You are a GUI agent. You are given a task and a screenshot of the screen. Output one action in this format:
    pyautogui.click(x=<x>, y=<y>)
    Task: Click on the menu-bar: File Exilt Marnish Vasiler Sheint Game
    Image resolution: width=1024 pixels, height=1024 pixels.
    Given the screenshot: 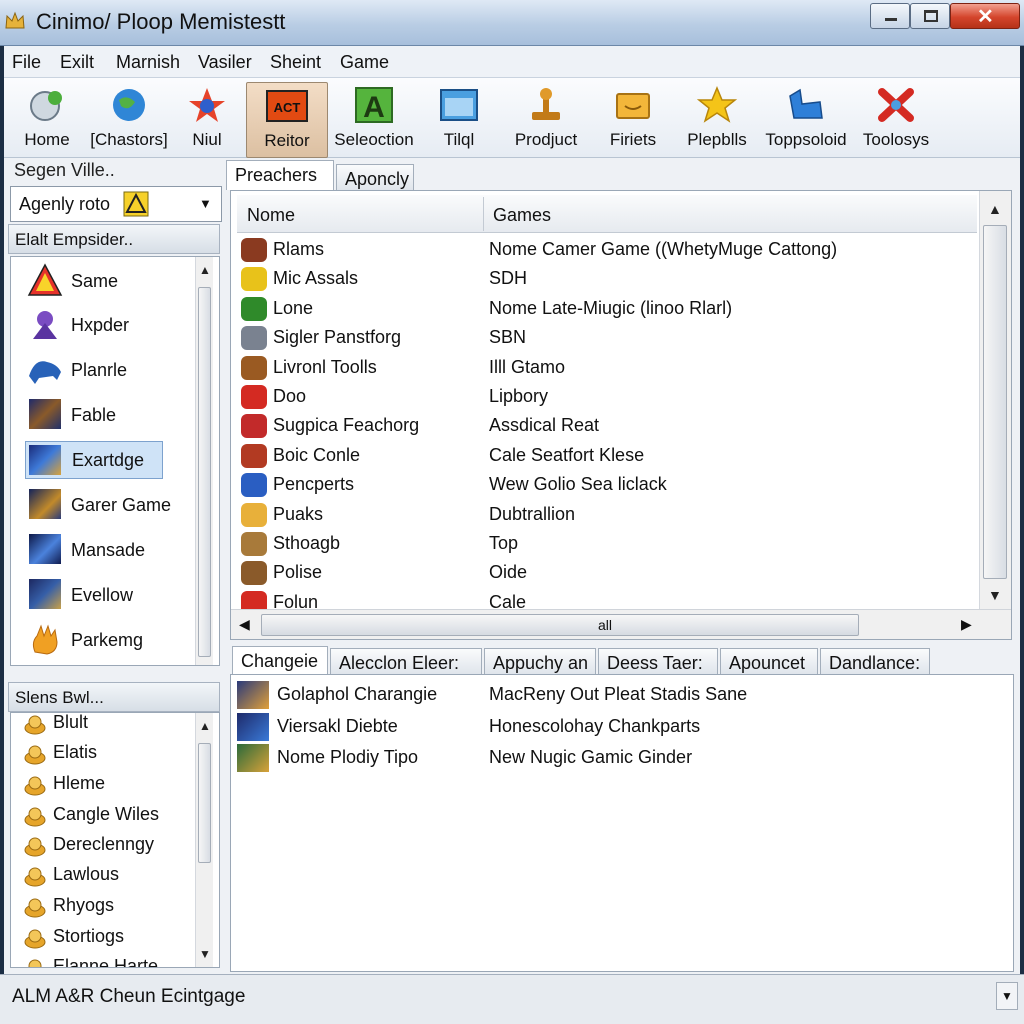 What is the action you would take?
    pyautogui.click(x=512, y=62)
    